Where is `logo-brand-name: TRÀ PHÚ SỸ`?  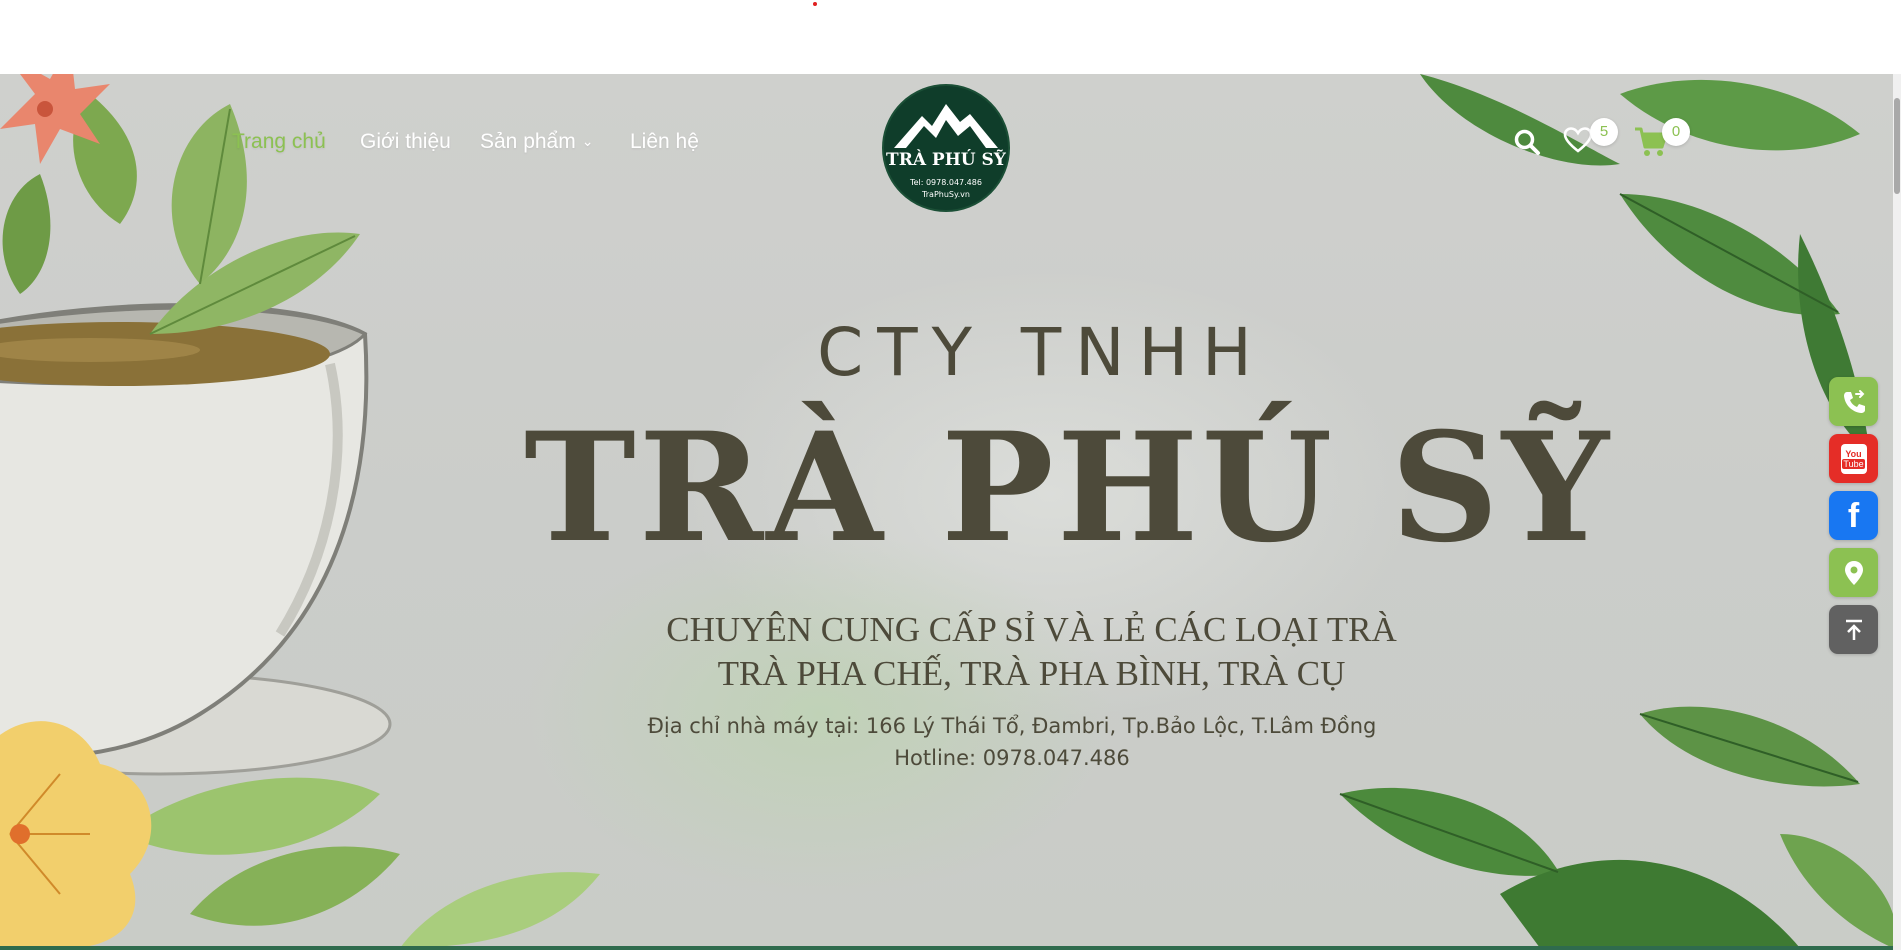 logo-brand-name: TRÀ PHÚ SỸ is located at coordinates (946, 160).